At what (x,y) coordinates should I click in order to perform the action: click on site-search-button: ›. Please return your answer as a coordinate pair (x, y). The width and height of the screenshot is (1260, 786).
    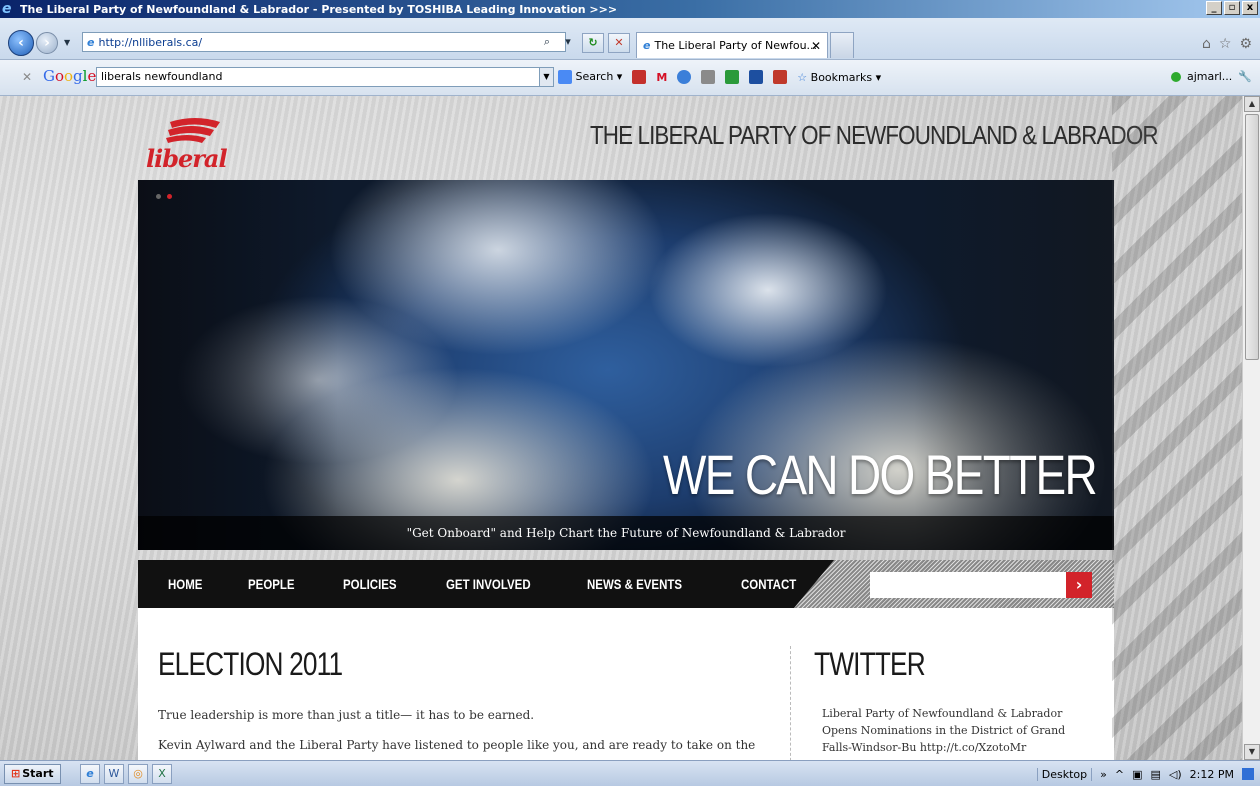
    Looking at the image, I should click on (1079, 585).